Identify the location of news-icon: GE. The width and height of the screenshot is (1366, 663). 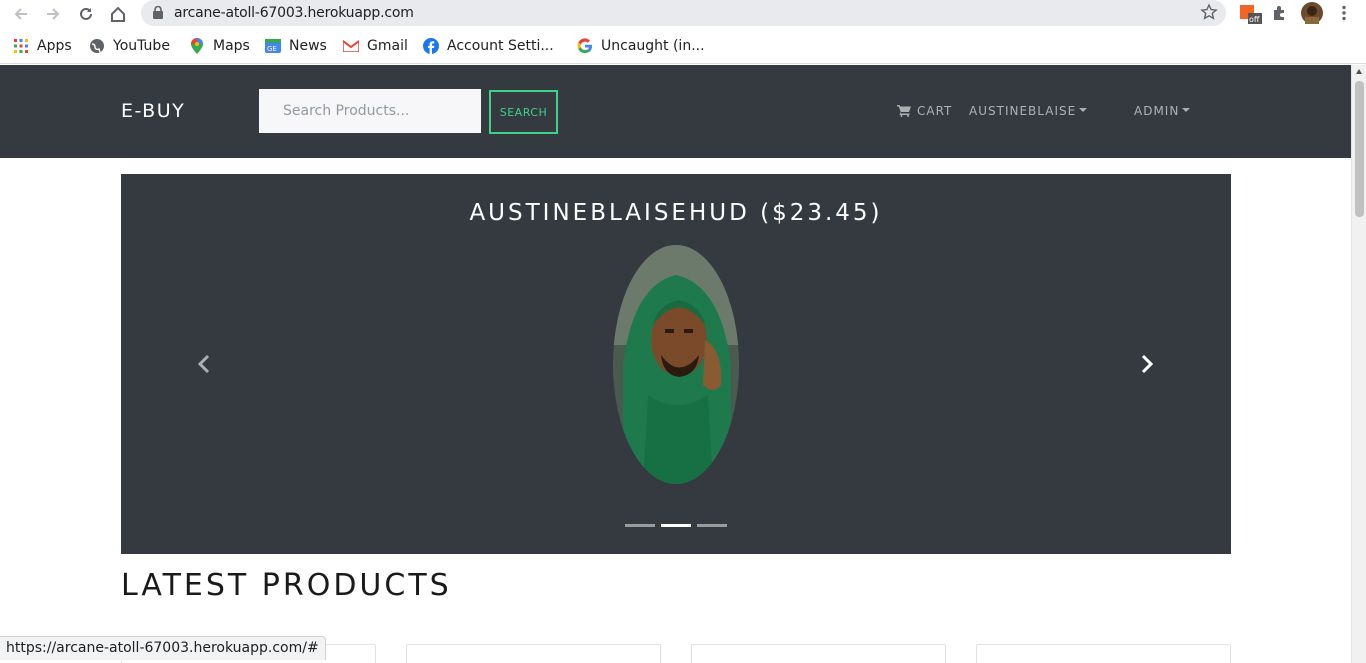
(273, 46).